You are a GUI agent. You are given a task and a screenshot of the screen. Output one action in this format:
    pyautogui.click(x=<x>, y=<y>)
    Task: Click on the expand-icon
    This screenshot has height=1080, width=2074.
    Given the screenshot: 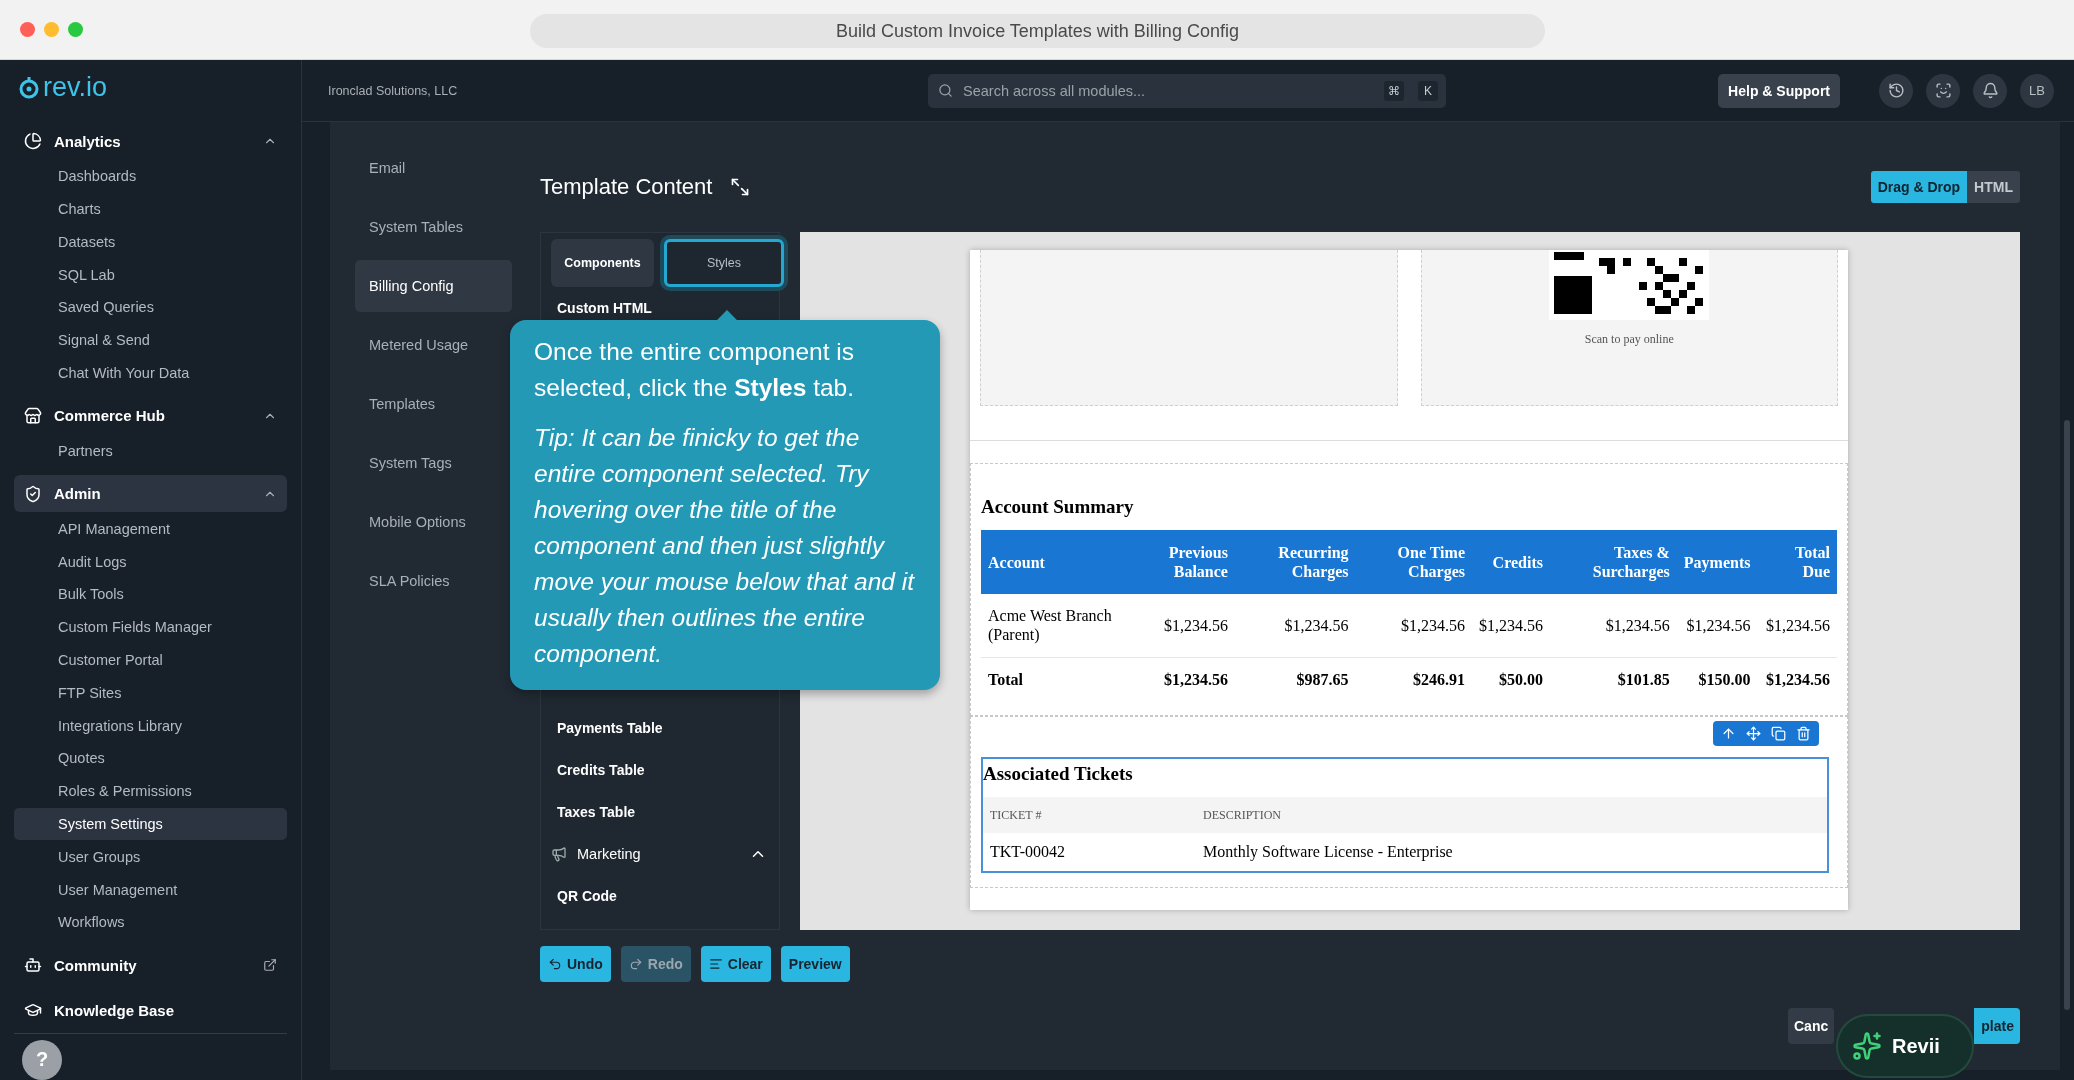 What is the action you would take?
    pyautogui.click(x=740, y=187)
    